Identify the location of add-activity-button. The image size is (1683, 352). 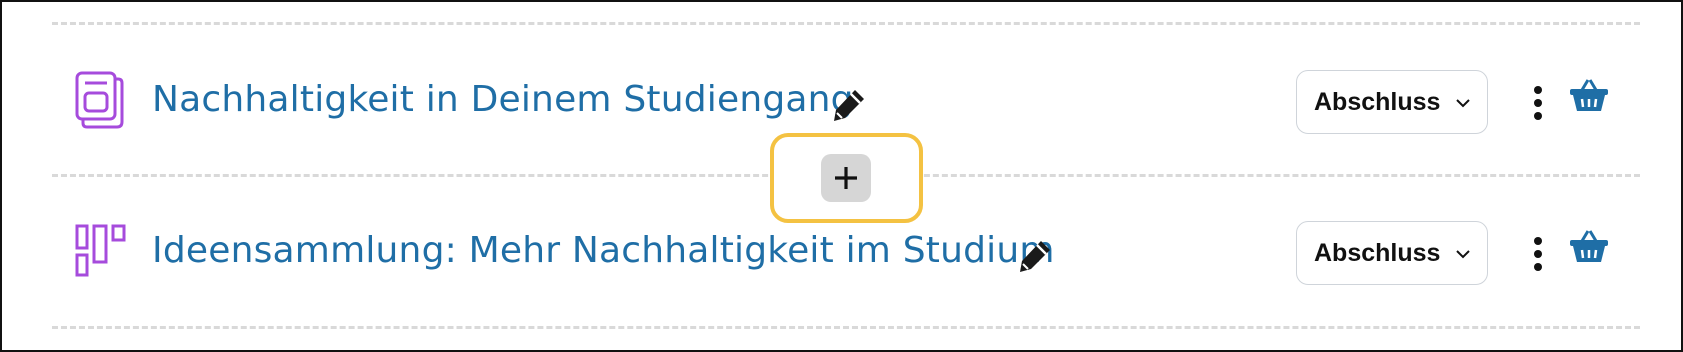
(846, 178).